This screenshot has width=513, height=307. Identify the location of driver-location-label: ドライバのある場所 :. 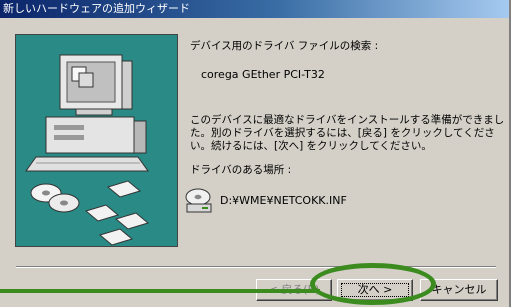
(241, 170).